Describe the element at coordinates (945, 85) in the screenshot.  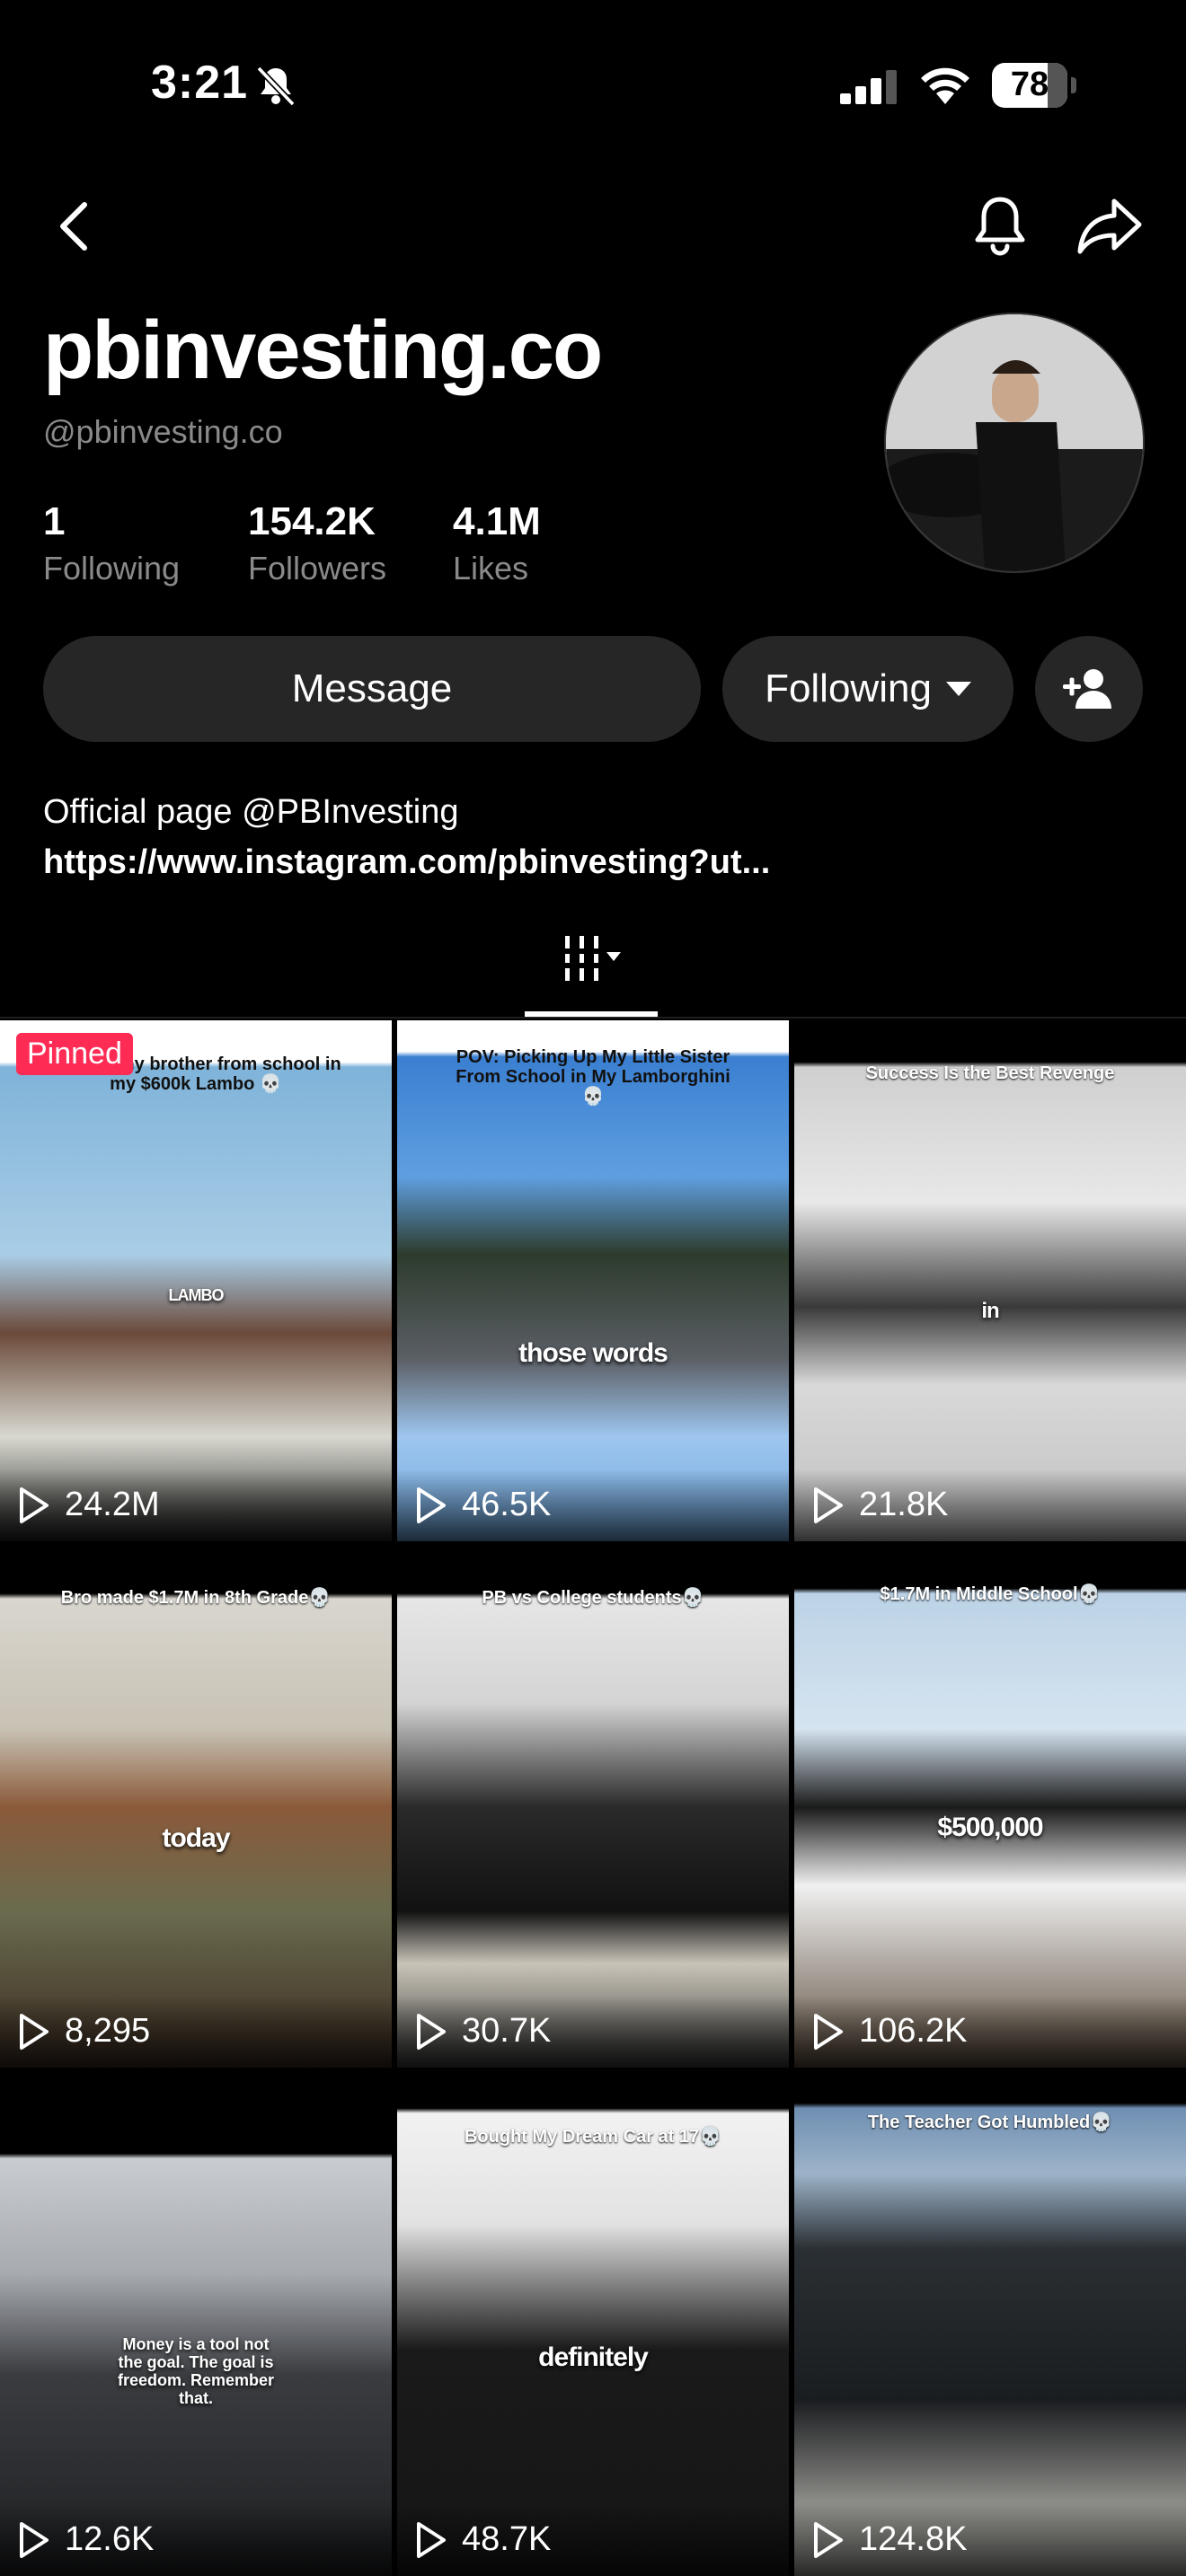
I see `wifi-icon` at that location.